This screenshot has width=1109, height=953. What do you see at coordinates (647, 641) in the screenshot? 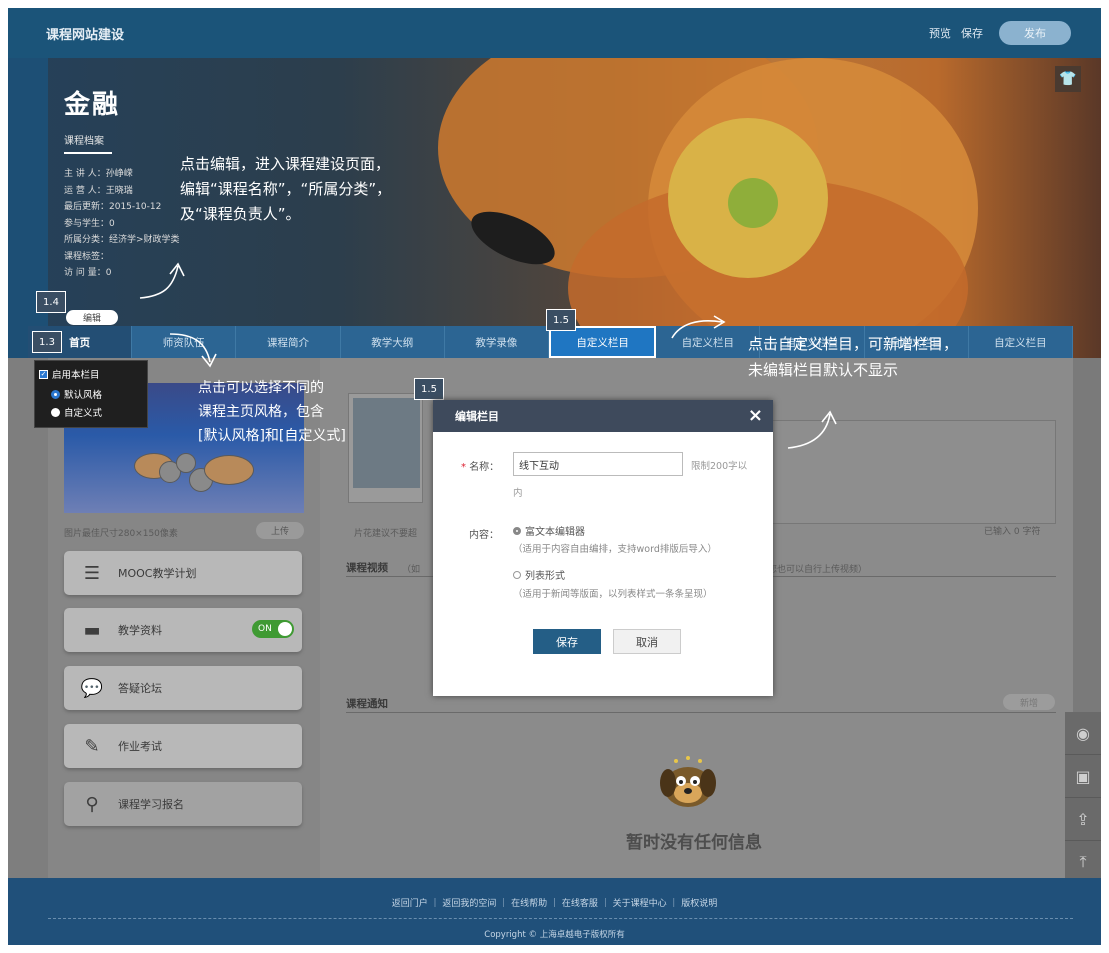
I see `cancel-button: 取消` at bounding box center [647, 641].